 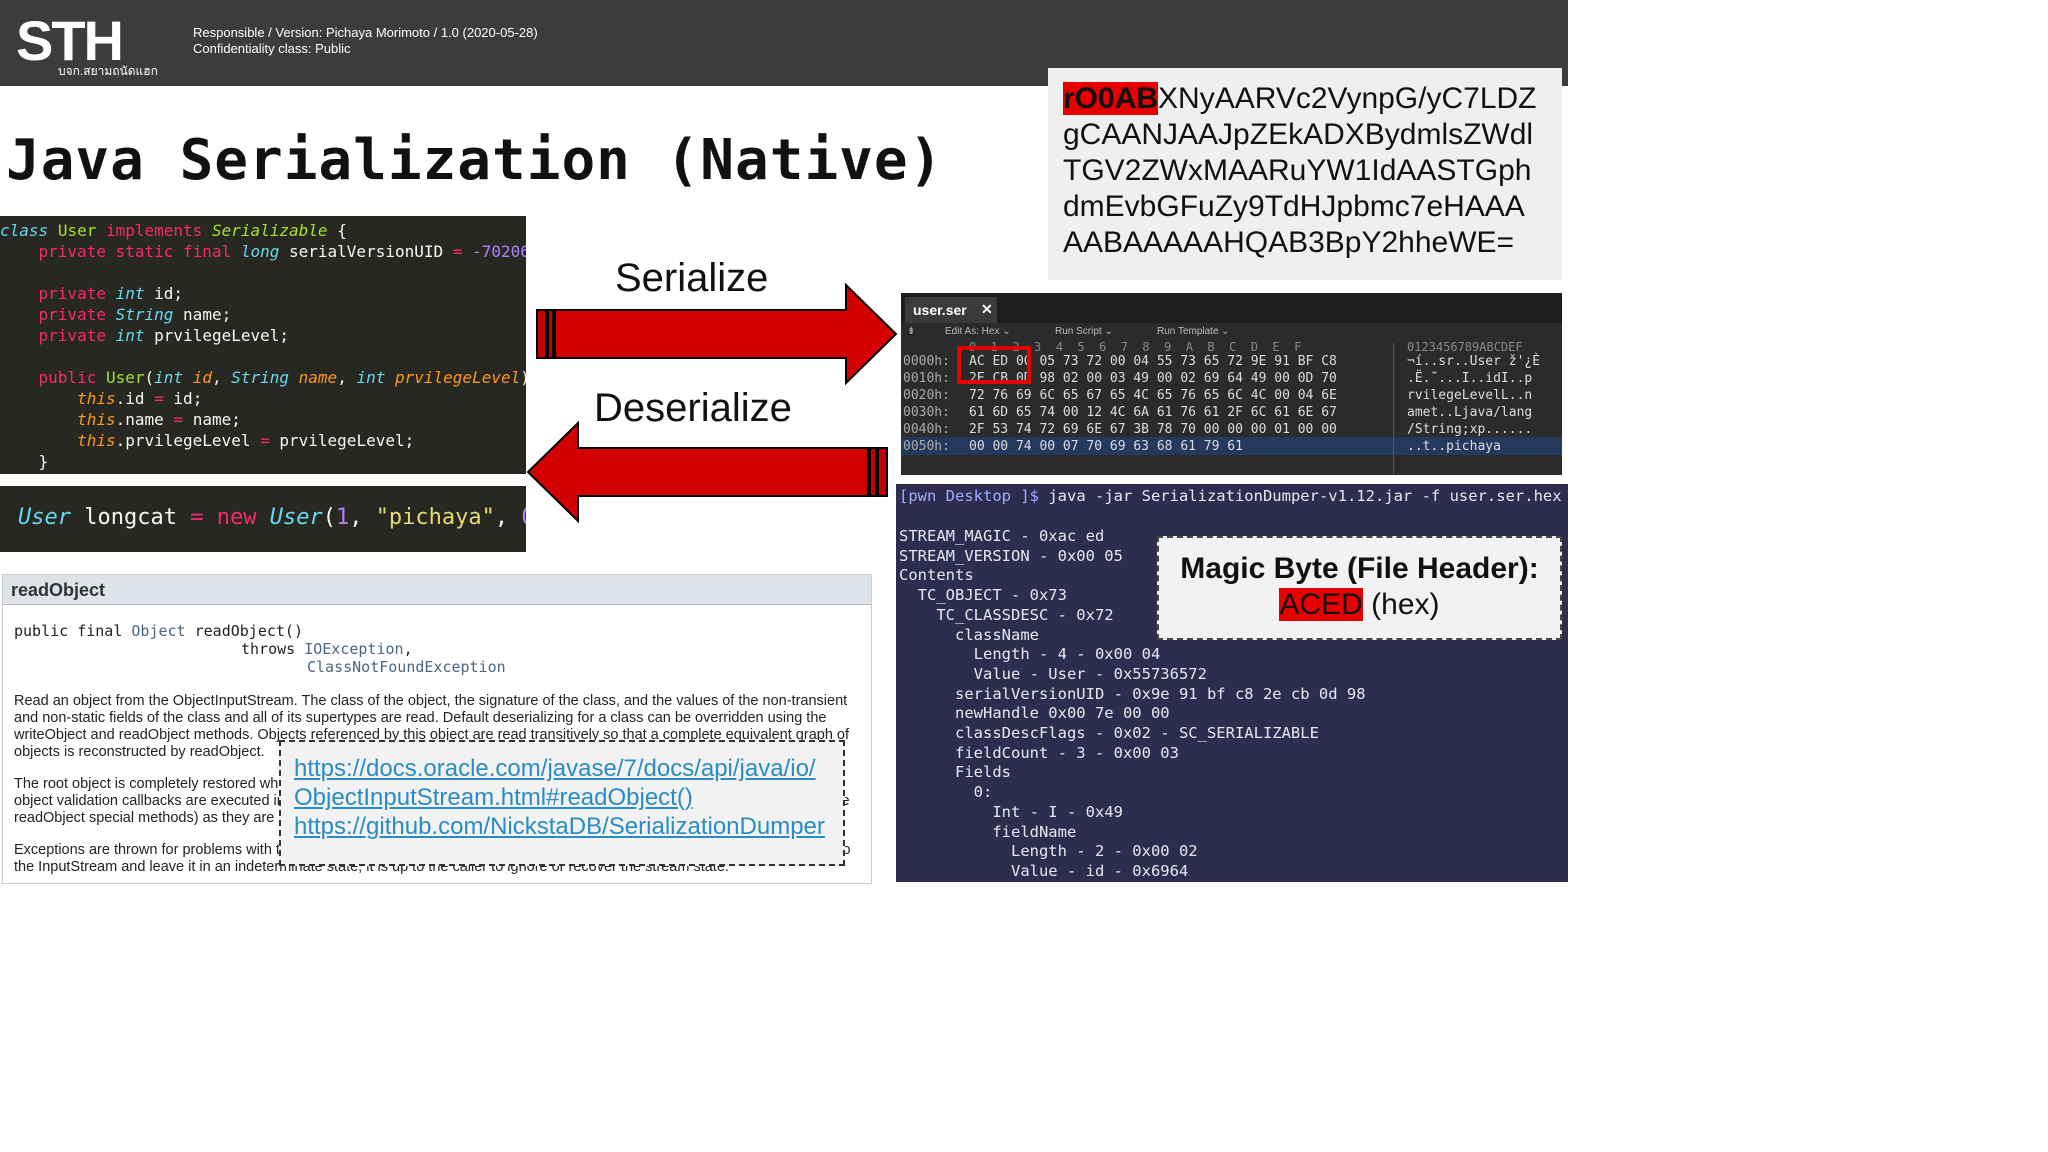 What do you see at coordinates (1053, 673) in the screenshot?
I see `terminal-line: Value - User - 0x55736572` at bounding box center [1053, 673].